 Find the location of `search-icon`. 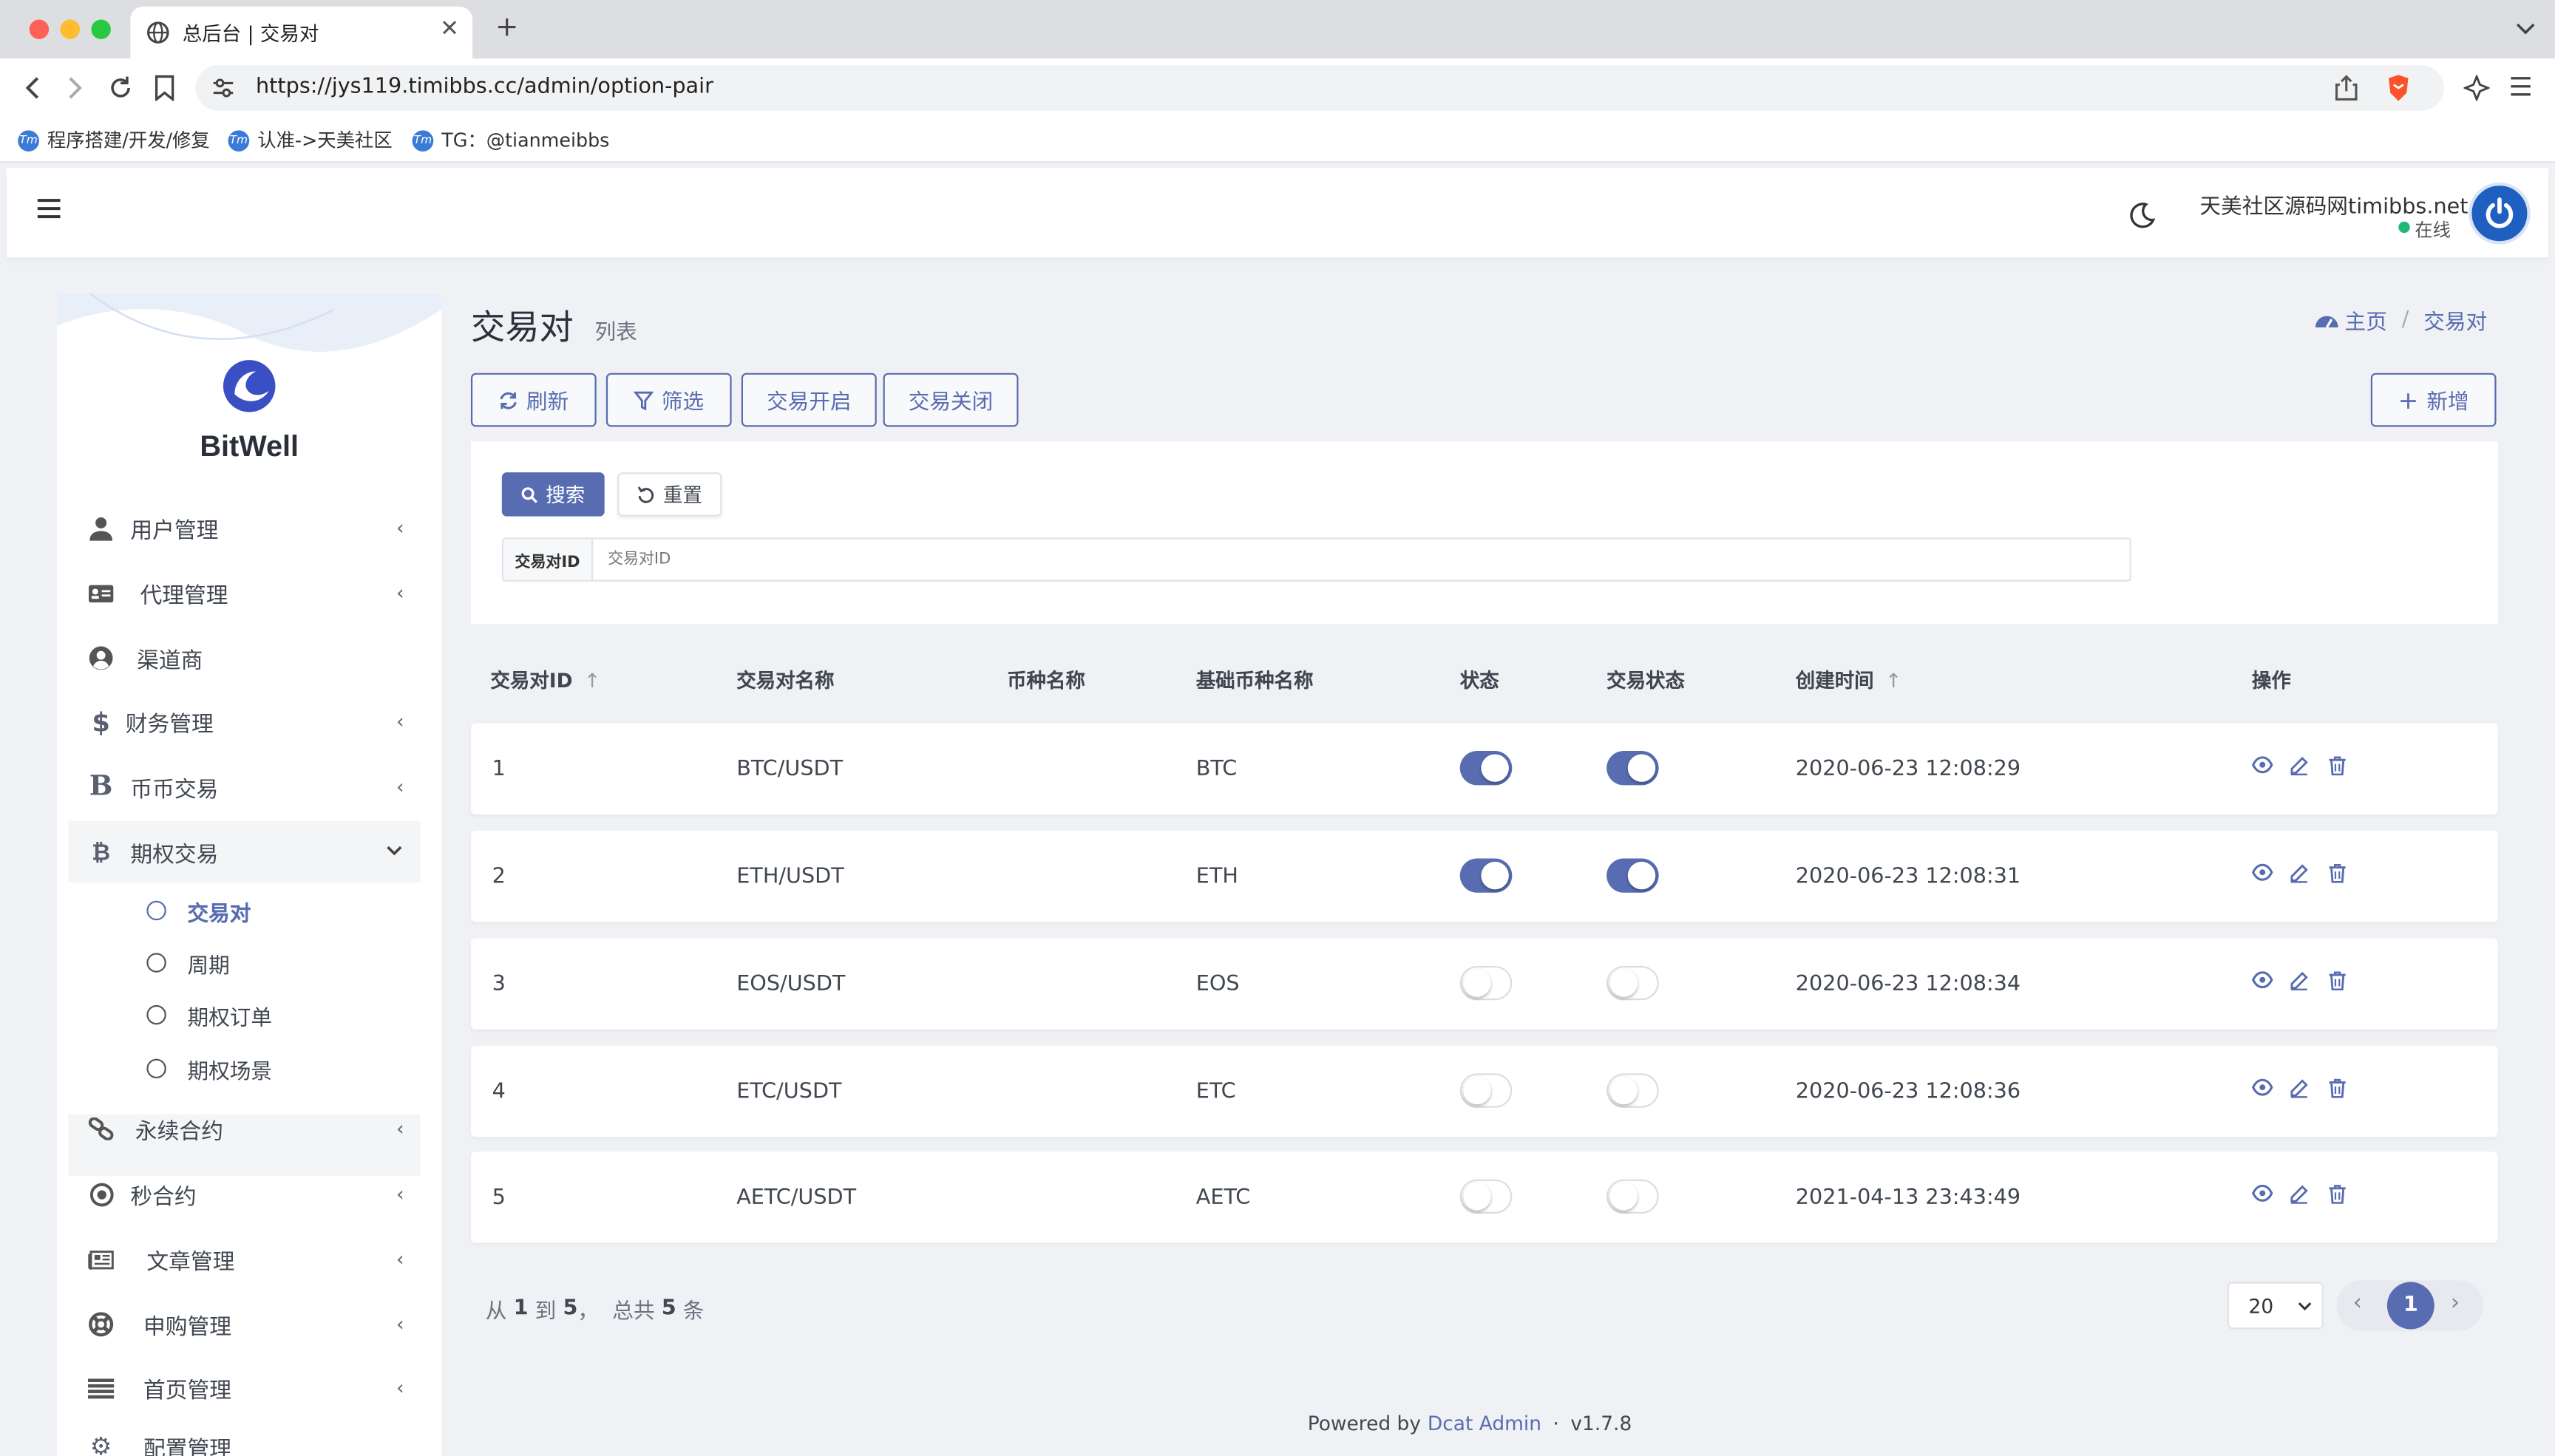

search-icon is located at coordinates (529, 494).